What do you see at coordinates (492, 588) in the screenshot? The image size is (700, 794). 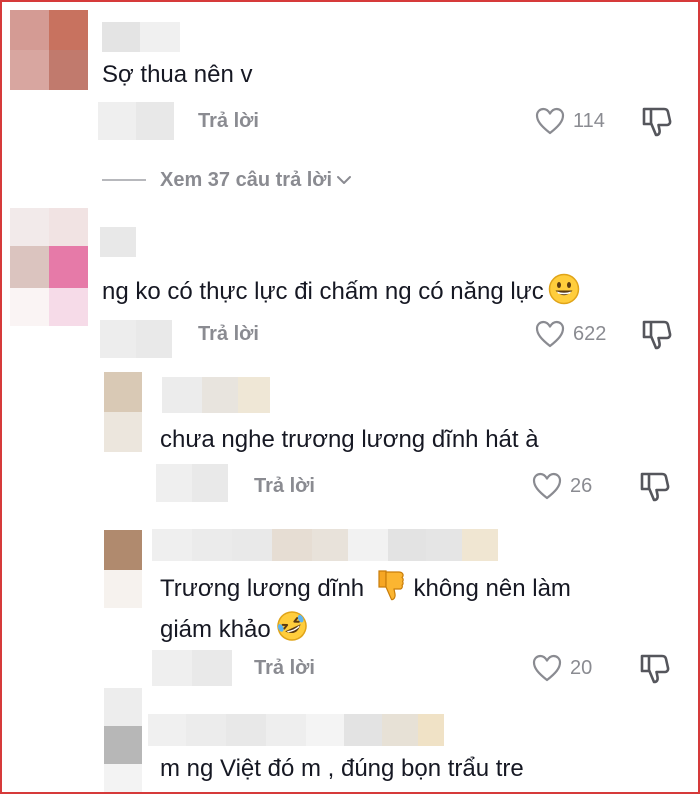 I see `reply-text-part: không nên làm` at bounding box center [492, 588].